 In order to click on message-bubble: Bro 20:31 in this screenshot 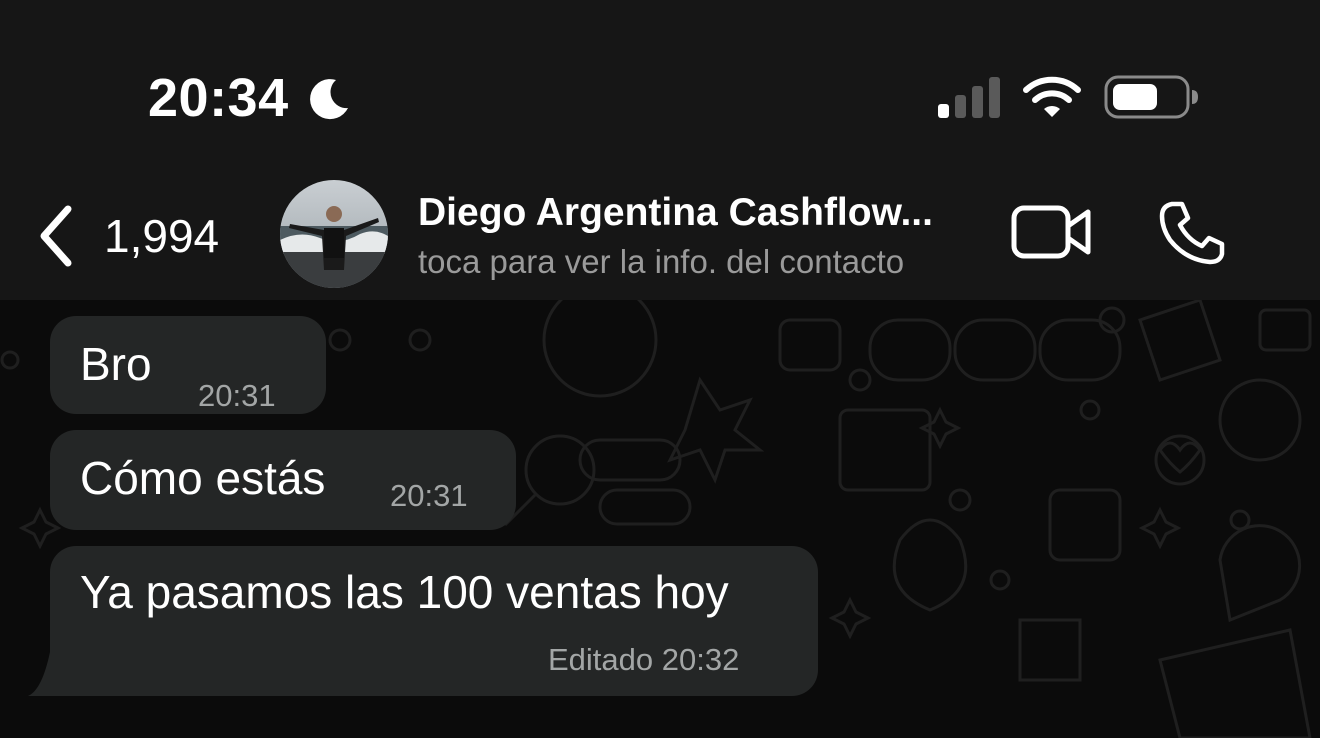, I will do `click(188, 365)`.